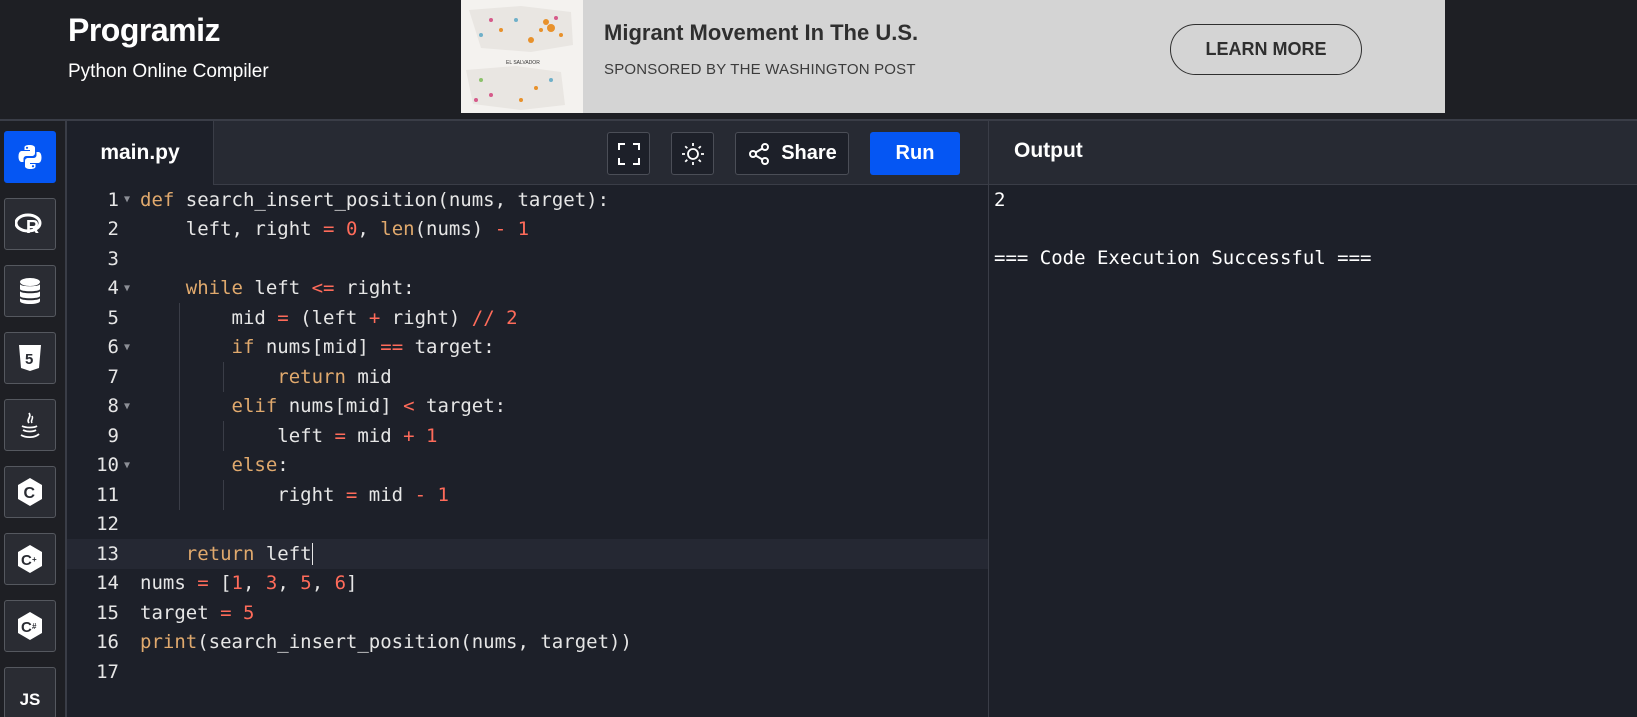 The image size is (1637, 717). Describe the element at coordinates (113, 347) in the screenshot. I see `line-number: 6` at that location.